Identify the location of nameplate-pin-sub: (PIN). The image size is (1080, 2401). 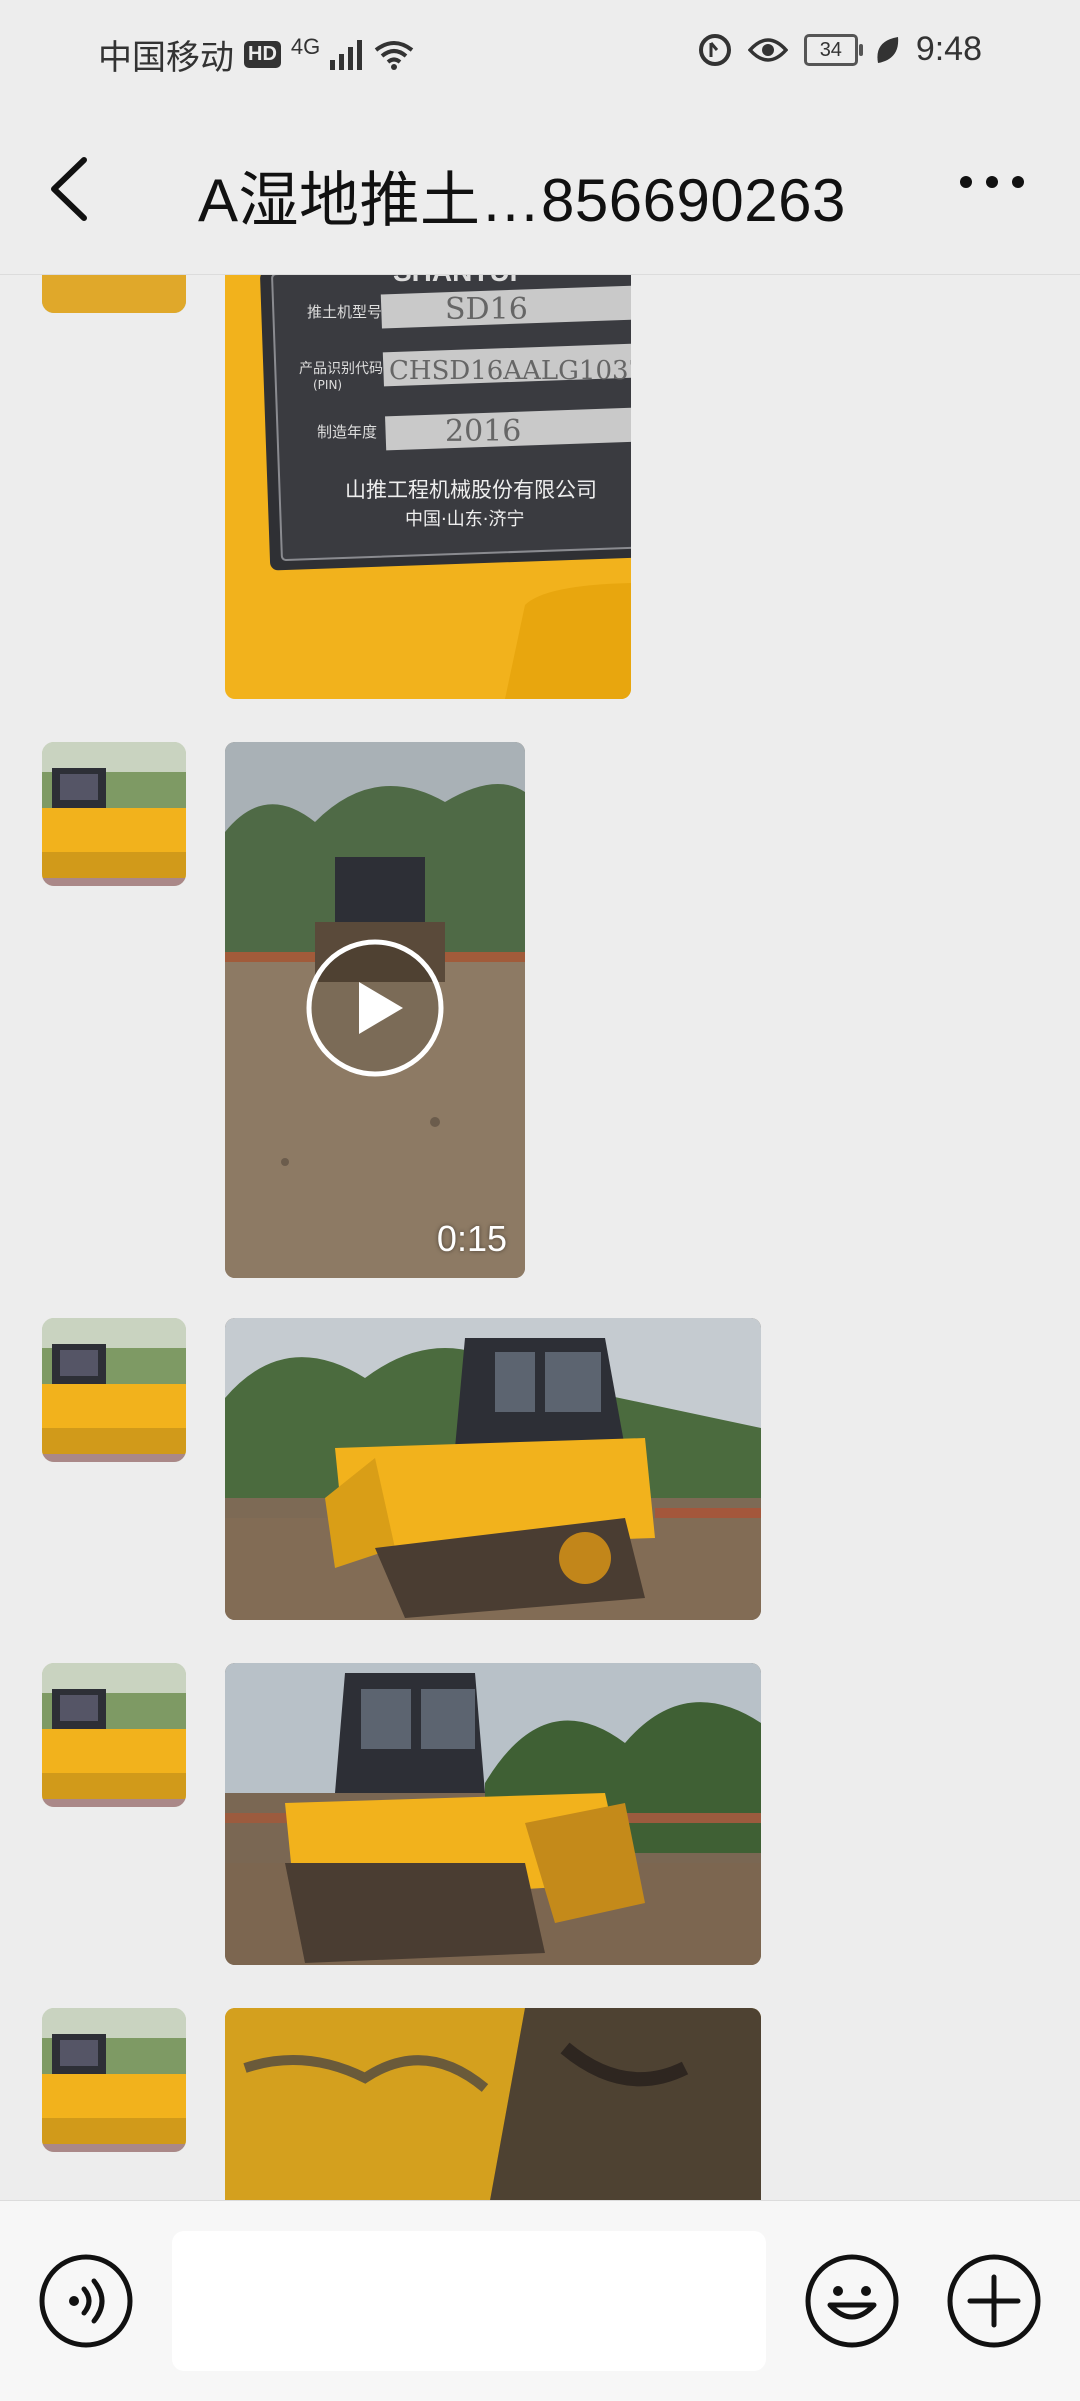
(327, 385).